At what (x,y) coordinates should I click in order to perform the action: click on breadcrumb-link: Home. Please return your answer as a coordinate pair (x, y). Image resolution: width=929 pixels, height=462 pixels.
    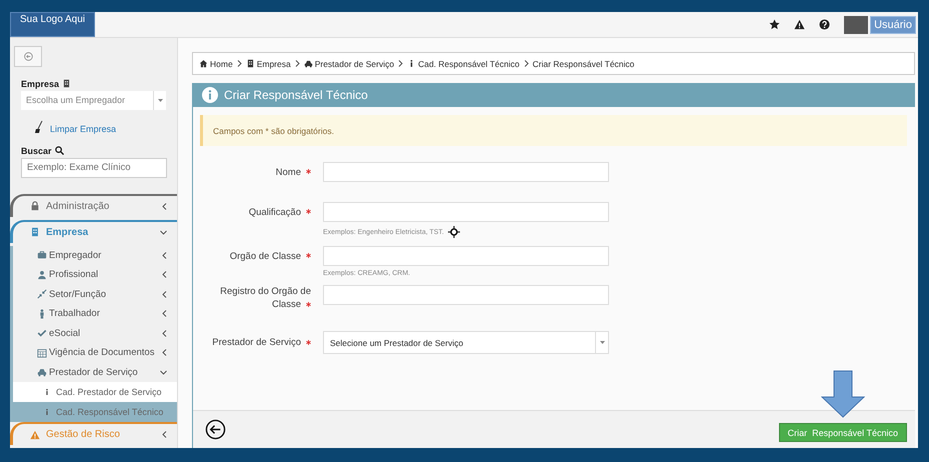
    Looking at the image, I should click on (216, 63).